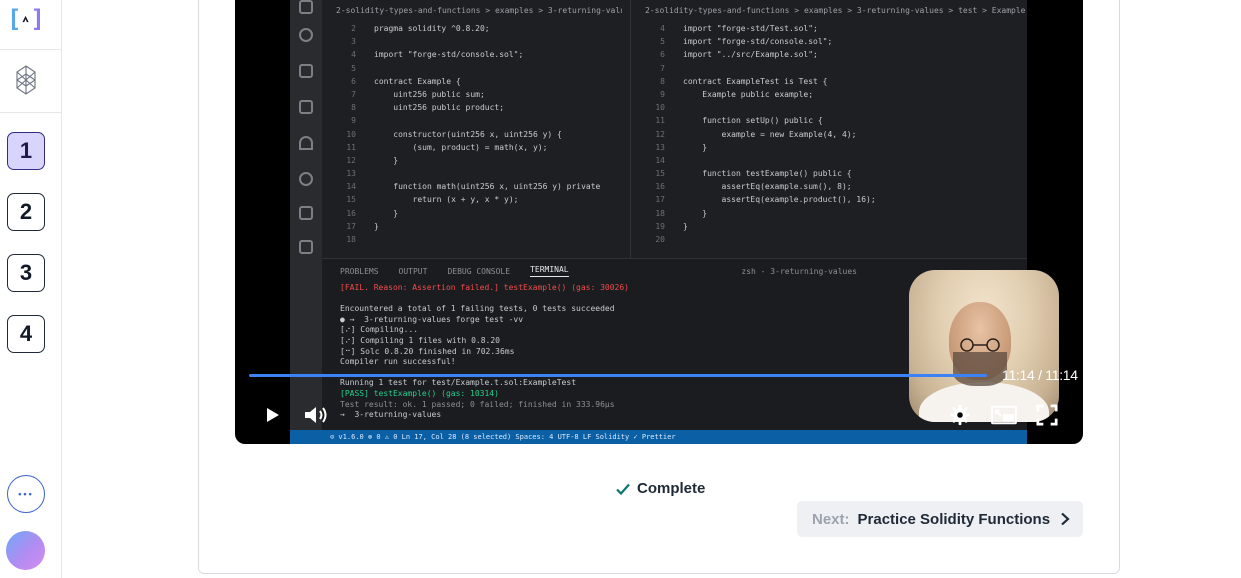 The image size is (1241, 578). Describe the element at coordinates (30, 49) in the screenshot. I see `sidebar-divider` at that location.